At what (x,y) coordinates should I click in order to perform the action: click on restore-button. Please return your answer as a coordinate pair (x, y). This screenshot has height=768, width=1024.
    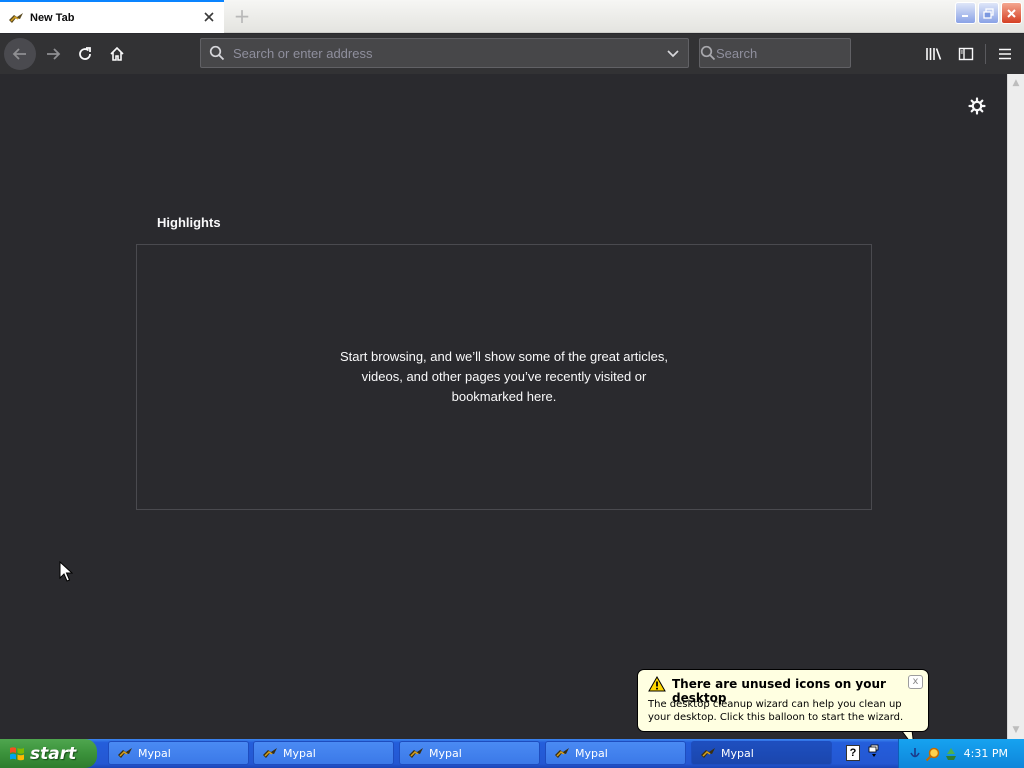
    Looking at the image, I should click on (988, 13).